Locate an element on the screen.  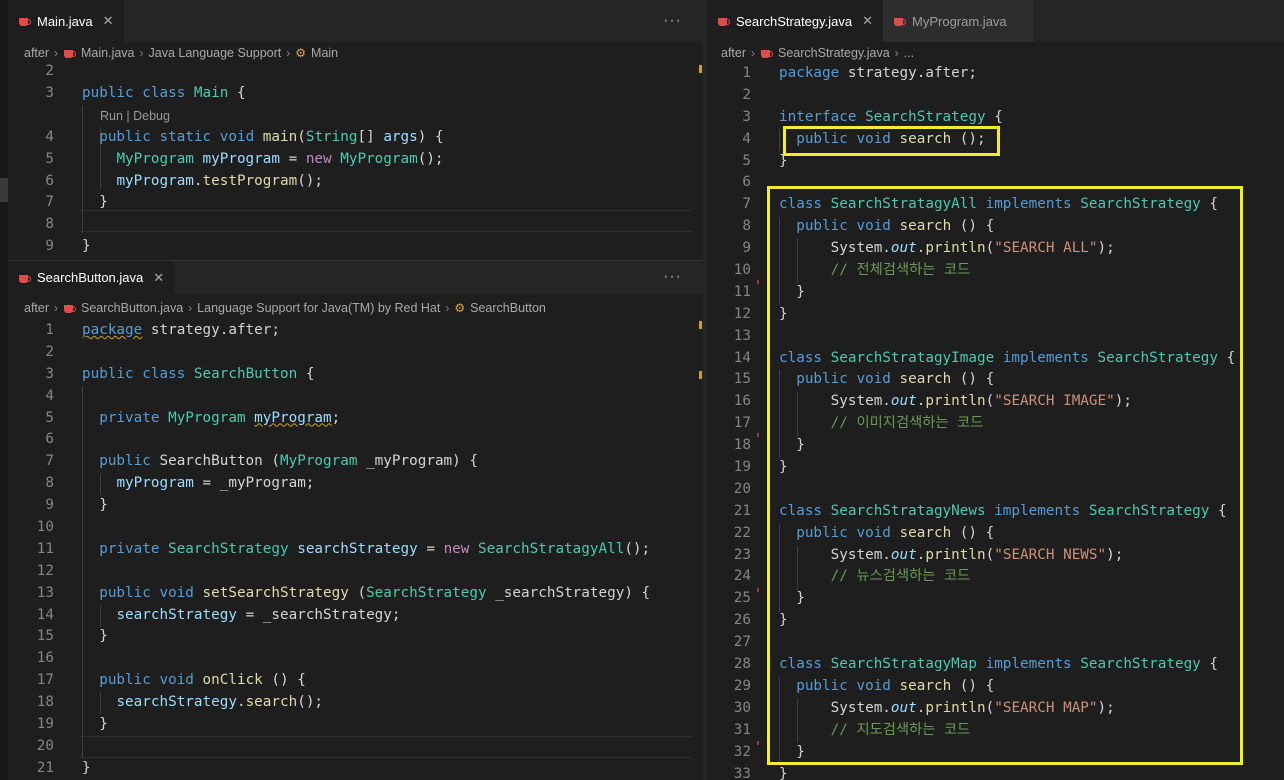
code-line: 18 searchStrategy.search(); is located at coordinates (180, 702).